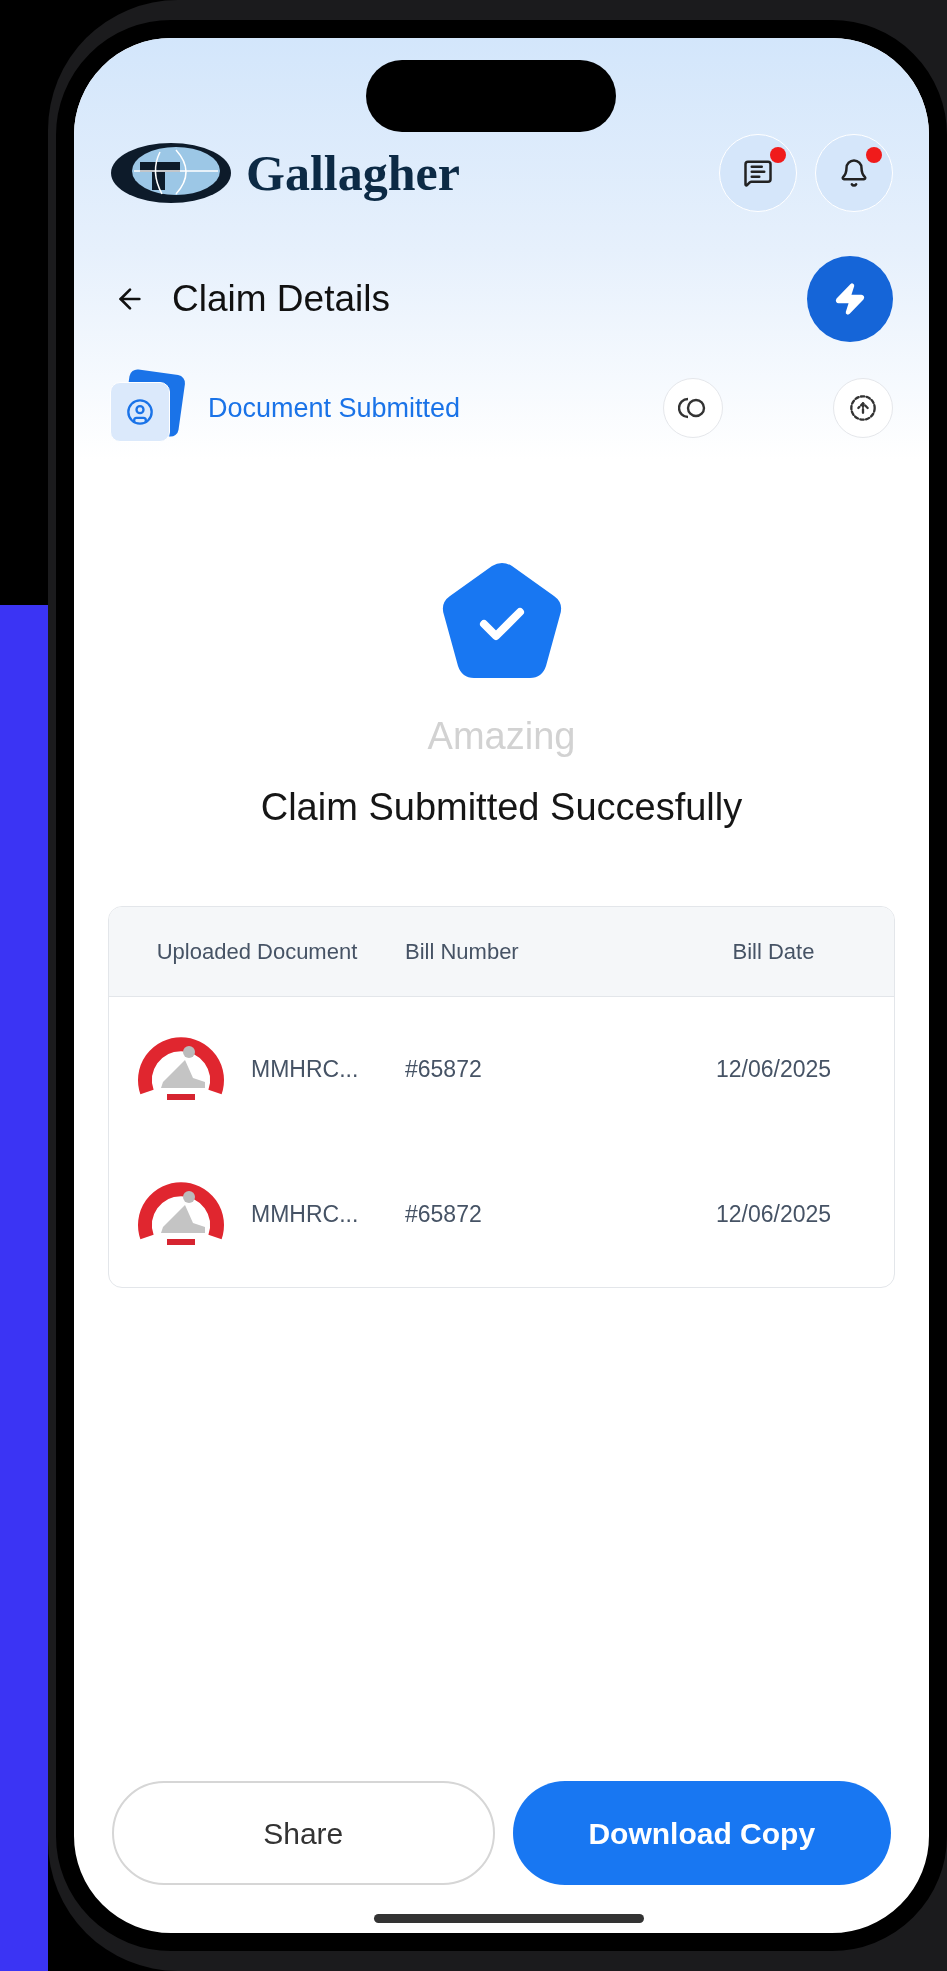 The height and width of the screenshot is (1971, 947). What do you see at coordinates (334, 408) in the screenshot?
I see `status-label: Document Submitted` at bounding box center [334, 408].